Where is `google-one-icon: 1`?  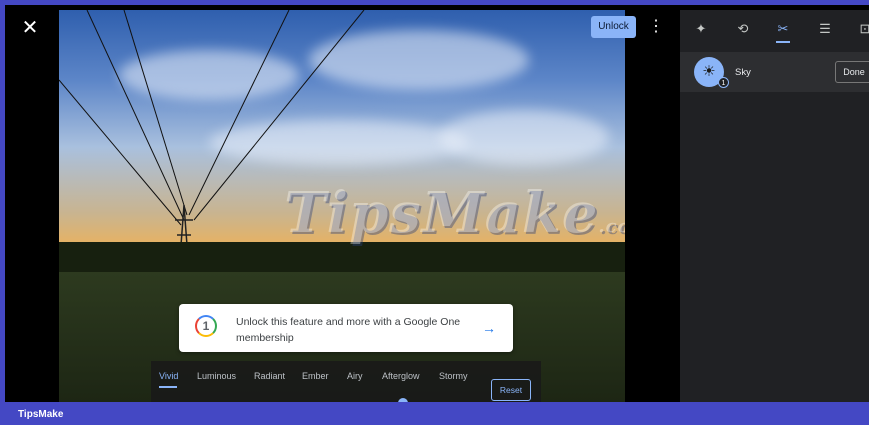 google-one-icon: 1 is located at coordinates (206, 326).